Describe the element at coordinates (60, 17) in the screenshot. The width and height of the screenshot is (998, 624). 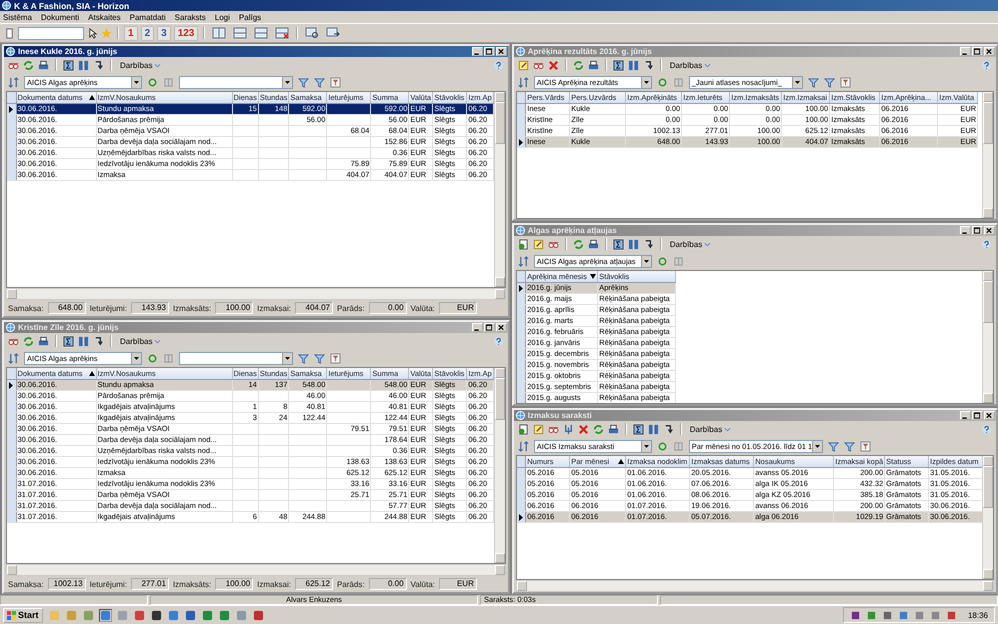
I see `menu-item: Dokumenti` at that location.